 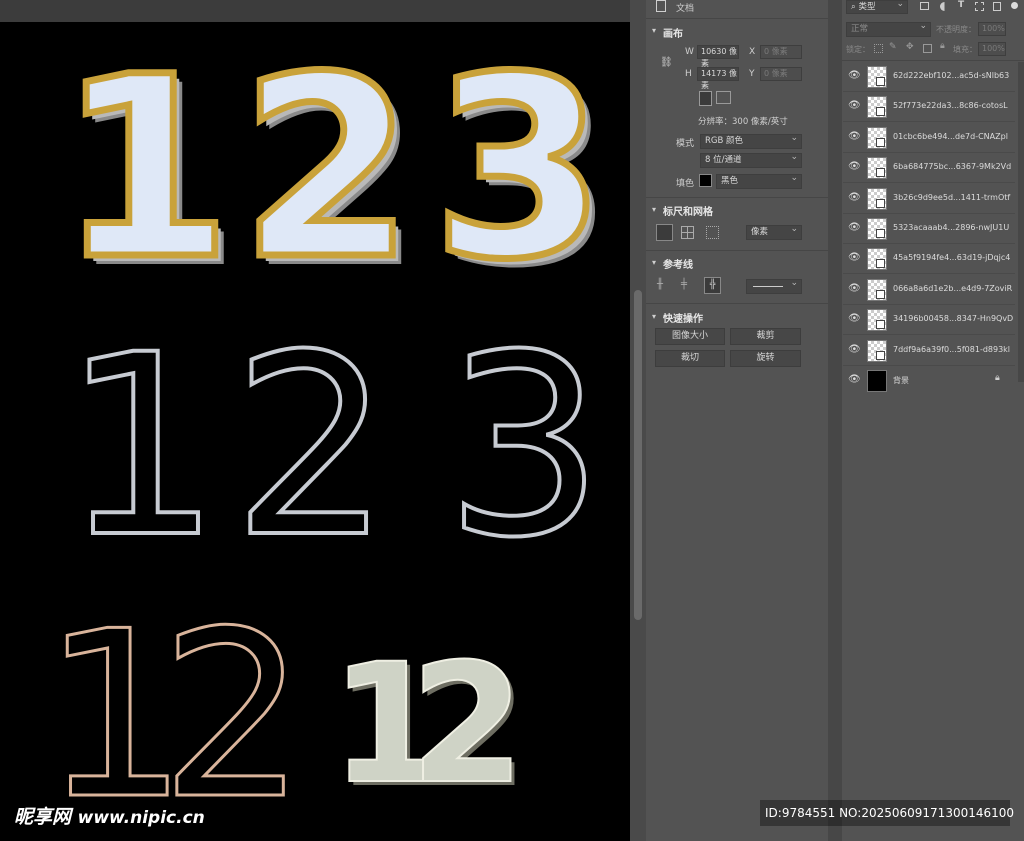 What do you see at coordinates (878, 48) in the screenshot?
I see `lock-transparency-icon` at bounding box center [878, 48].